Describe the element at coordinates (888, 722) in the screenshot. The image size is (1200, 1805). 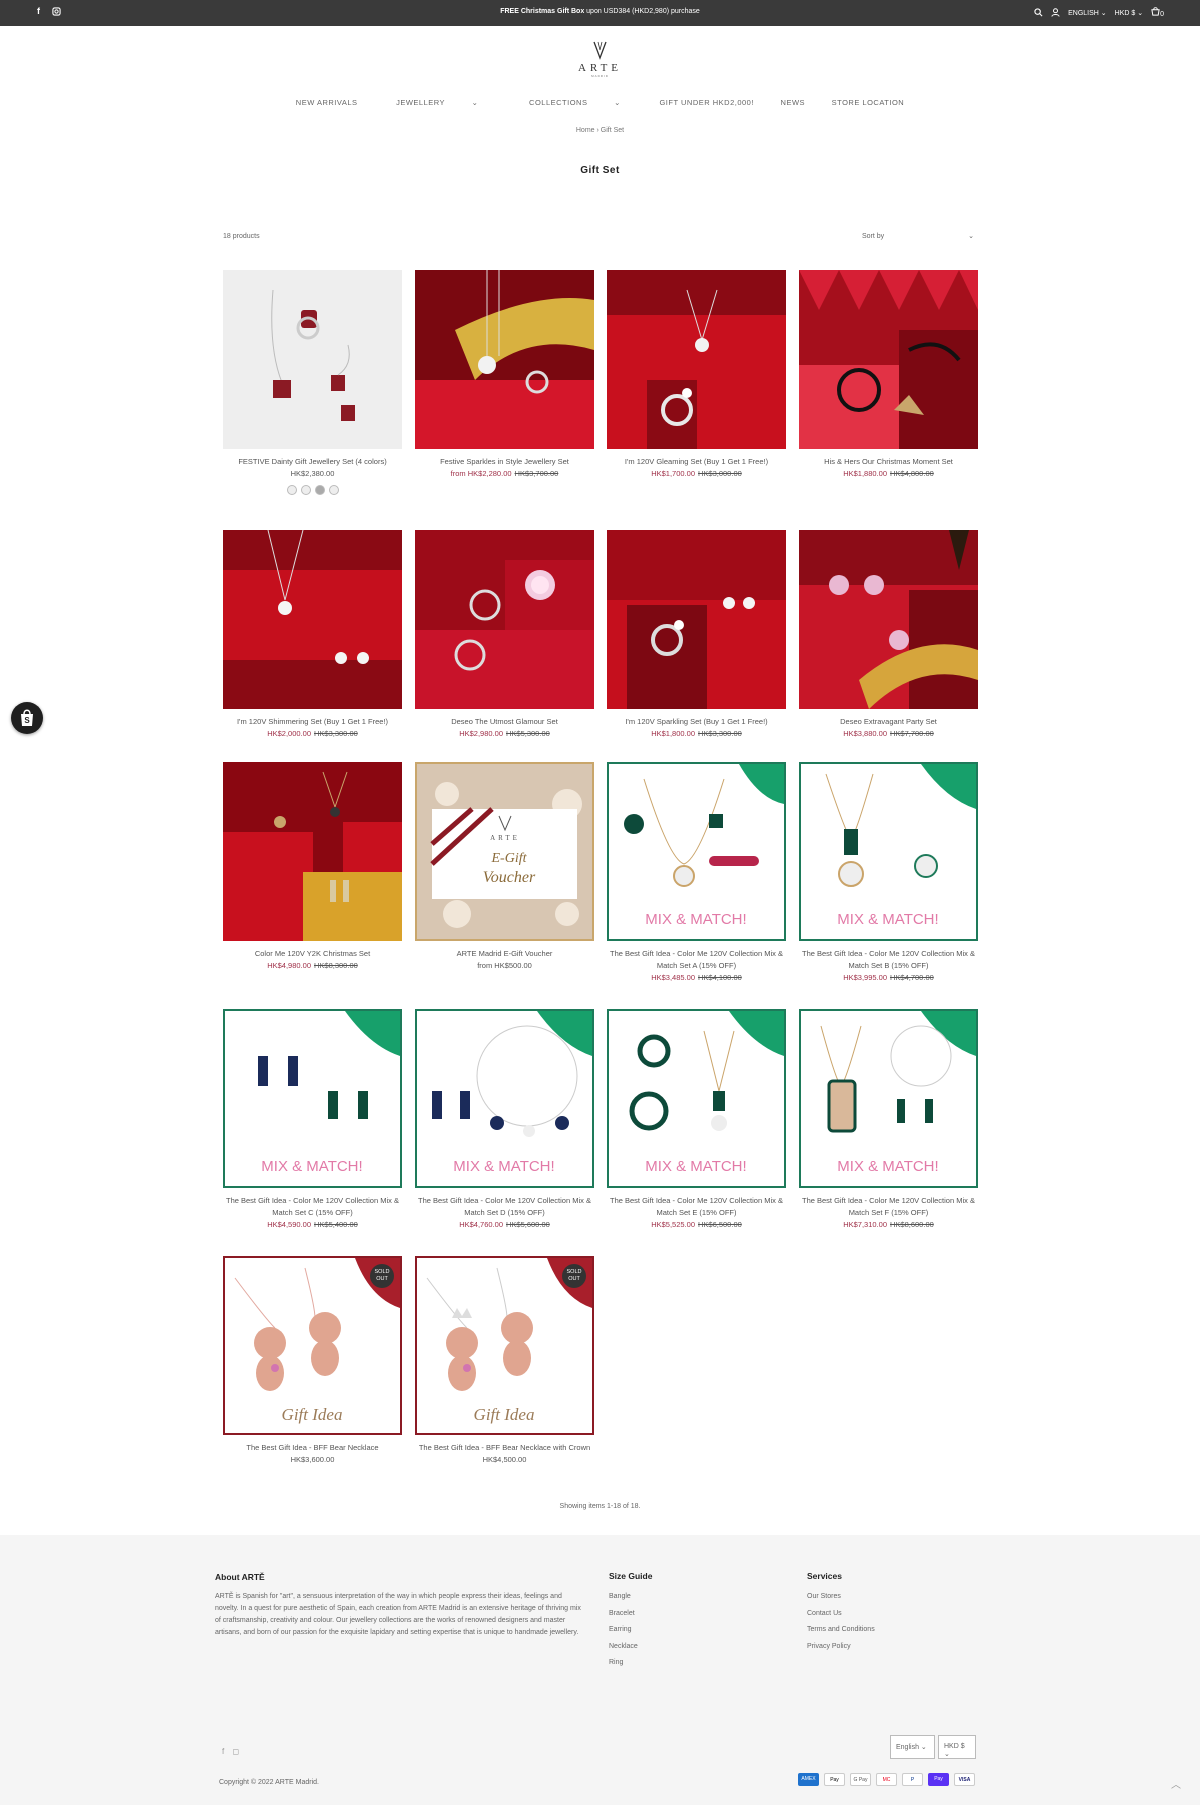
I see `product-name: Deseo Extravagant Party Set` at that location.